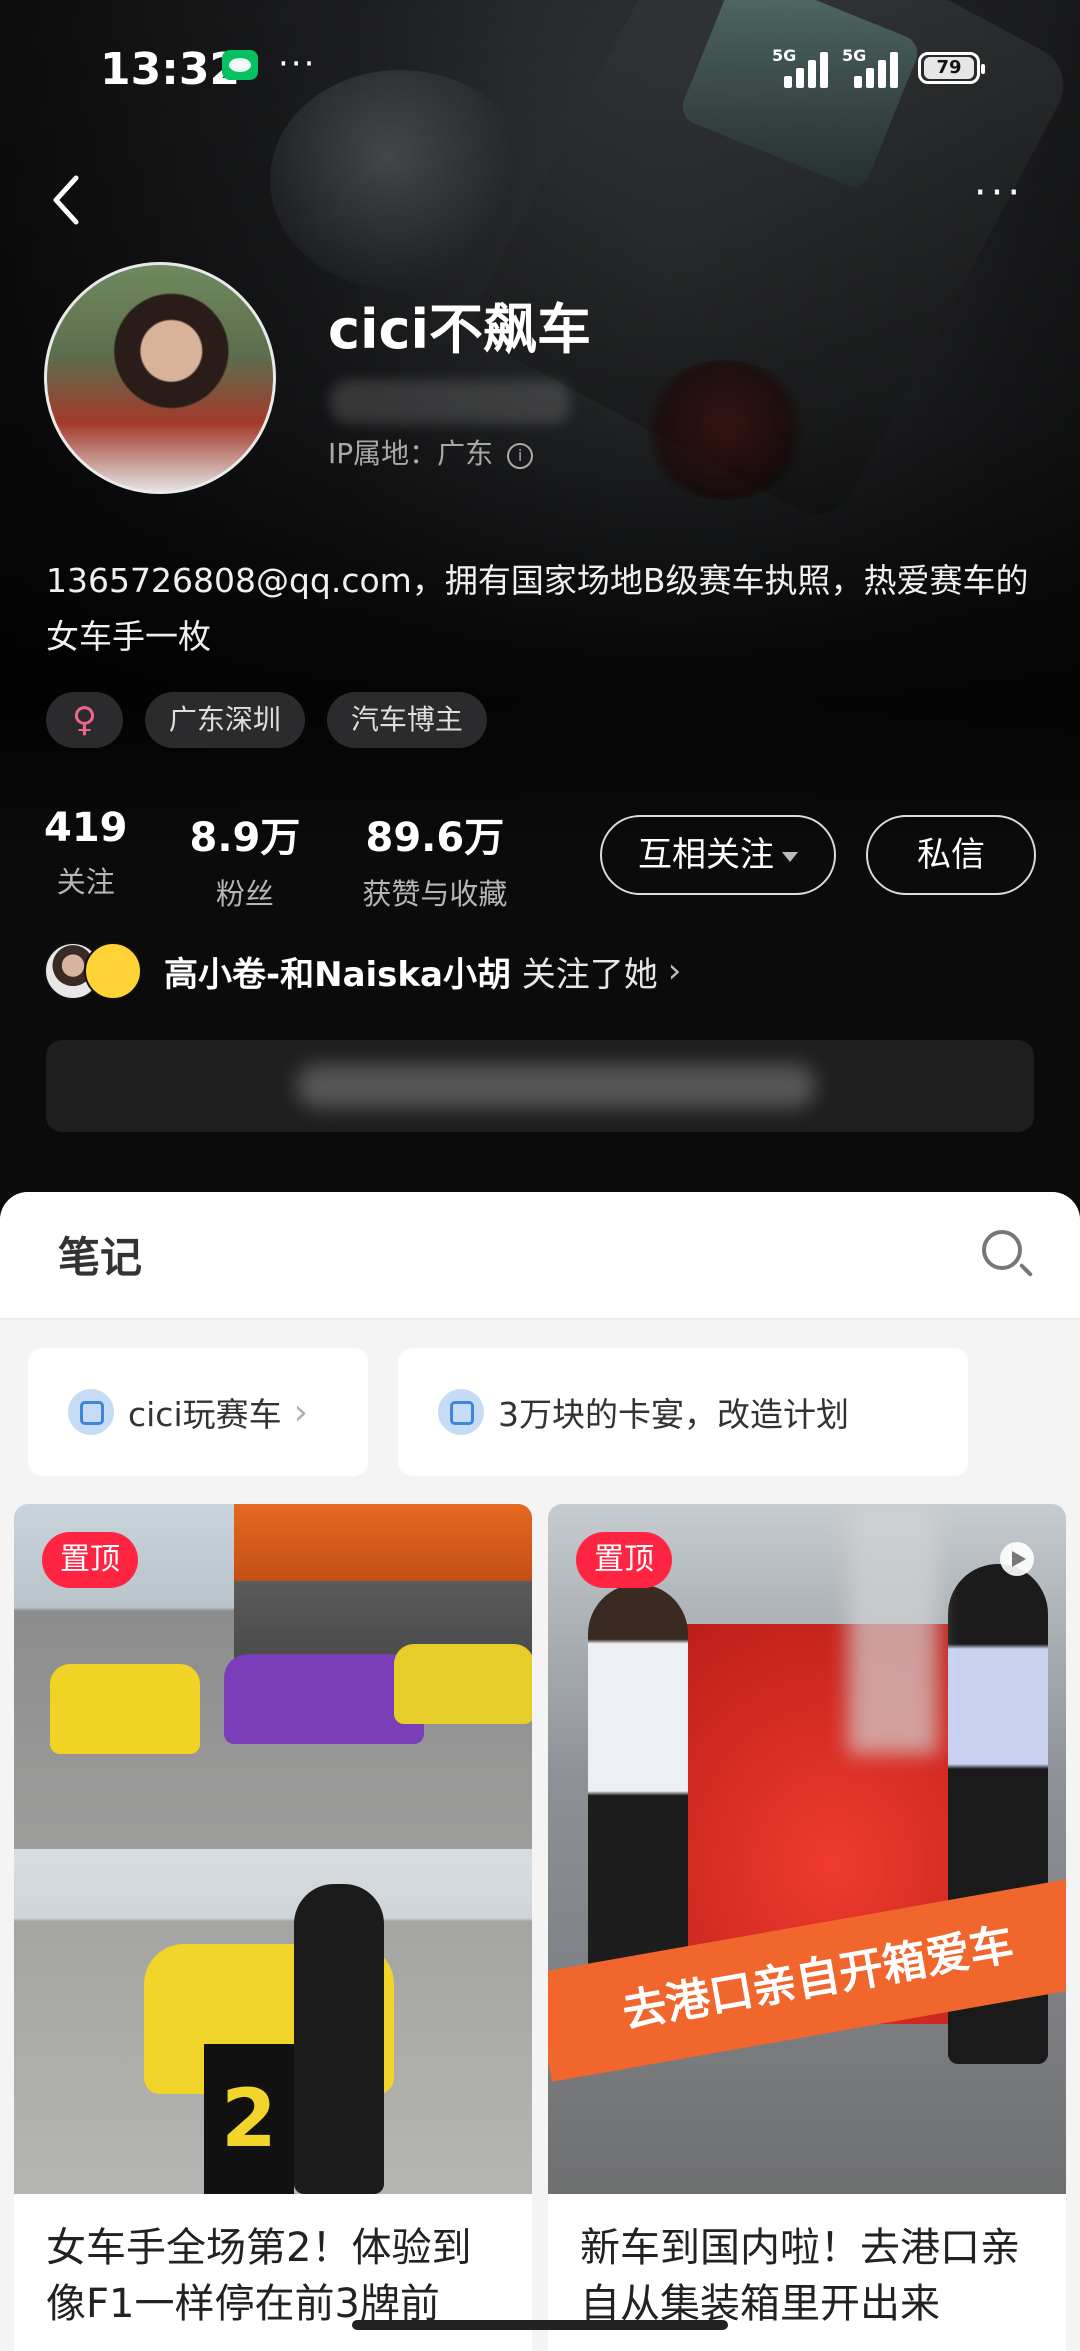 The height and width of the screenshot is (2351, 1080). I want to click on fans-stat: 8.9万 粉丝, so click(245, 859).